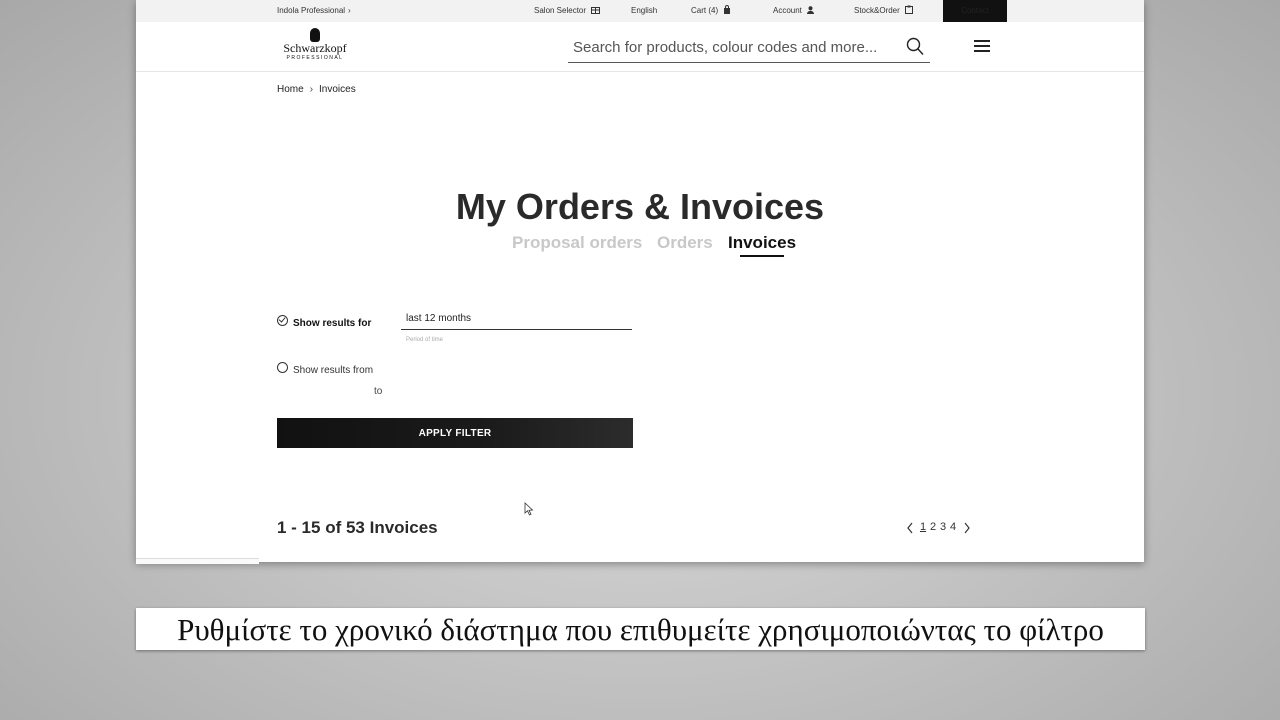  I want to click on site-header: Schwarzkopf PROFESSIONAL, so click(640, 47).